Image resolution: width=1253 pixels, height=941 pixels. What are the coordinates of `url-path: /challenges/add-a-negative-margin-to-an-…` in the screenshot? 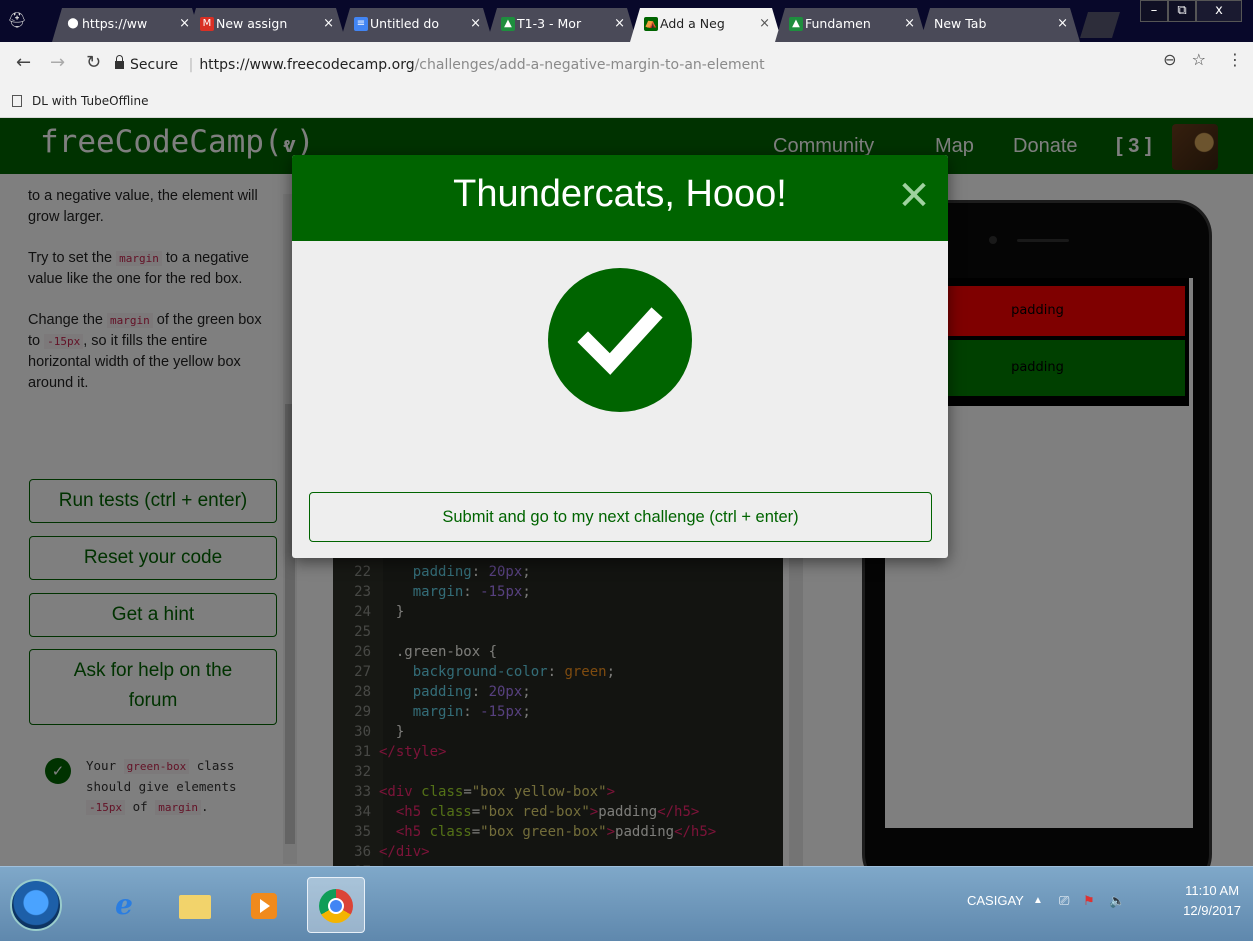 It's located at (589, 65).